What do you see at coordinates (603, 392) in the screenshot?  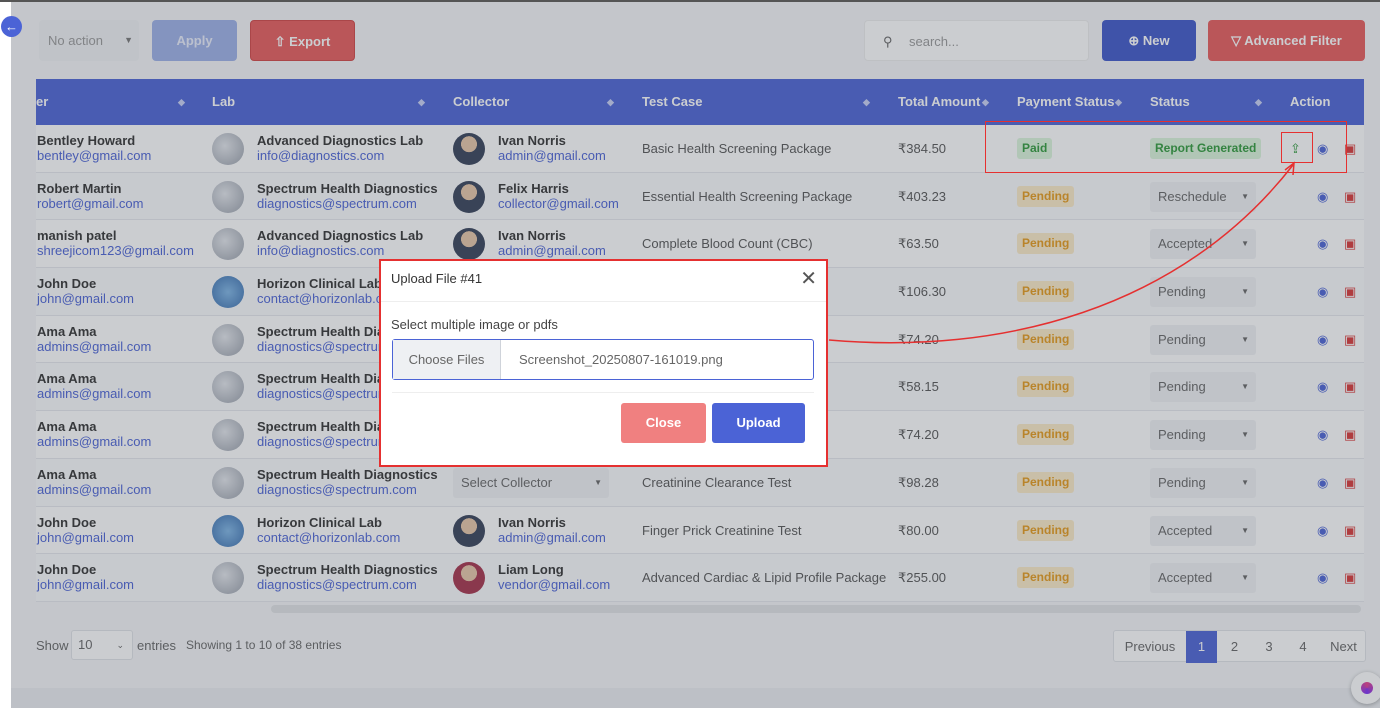 I see `modal-footer-divider` at bounding box center [603, 392].